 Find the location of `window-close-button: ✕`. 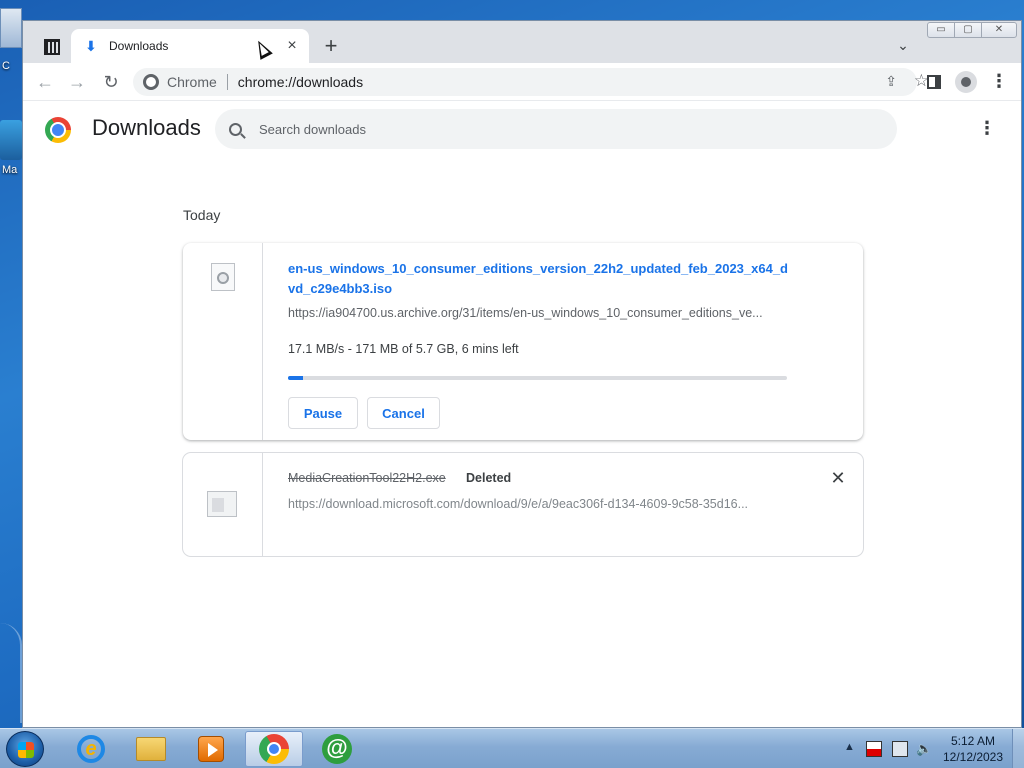

window-close-button: ✕ is located at coordinates (999, 30).